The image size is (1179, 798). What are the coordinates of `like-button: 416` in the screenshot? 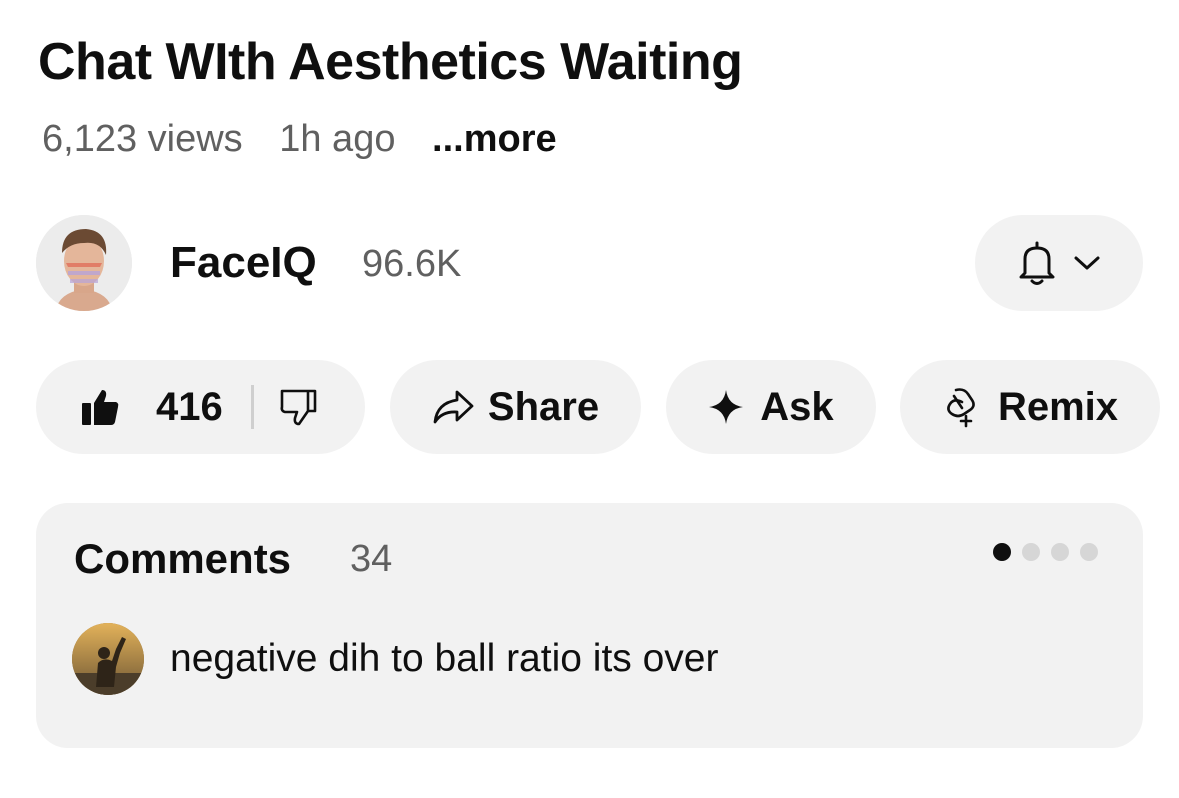 It's located at (151, 407).